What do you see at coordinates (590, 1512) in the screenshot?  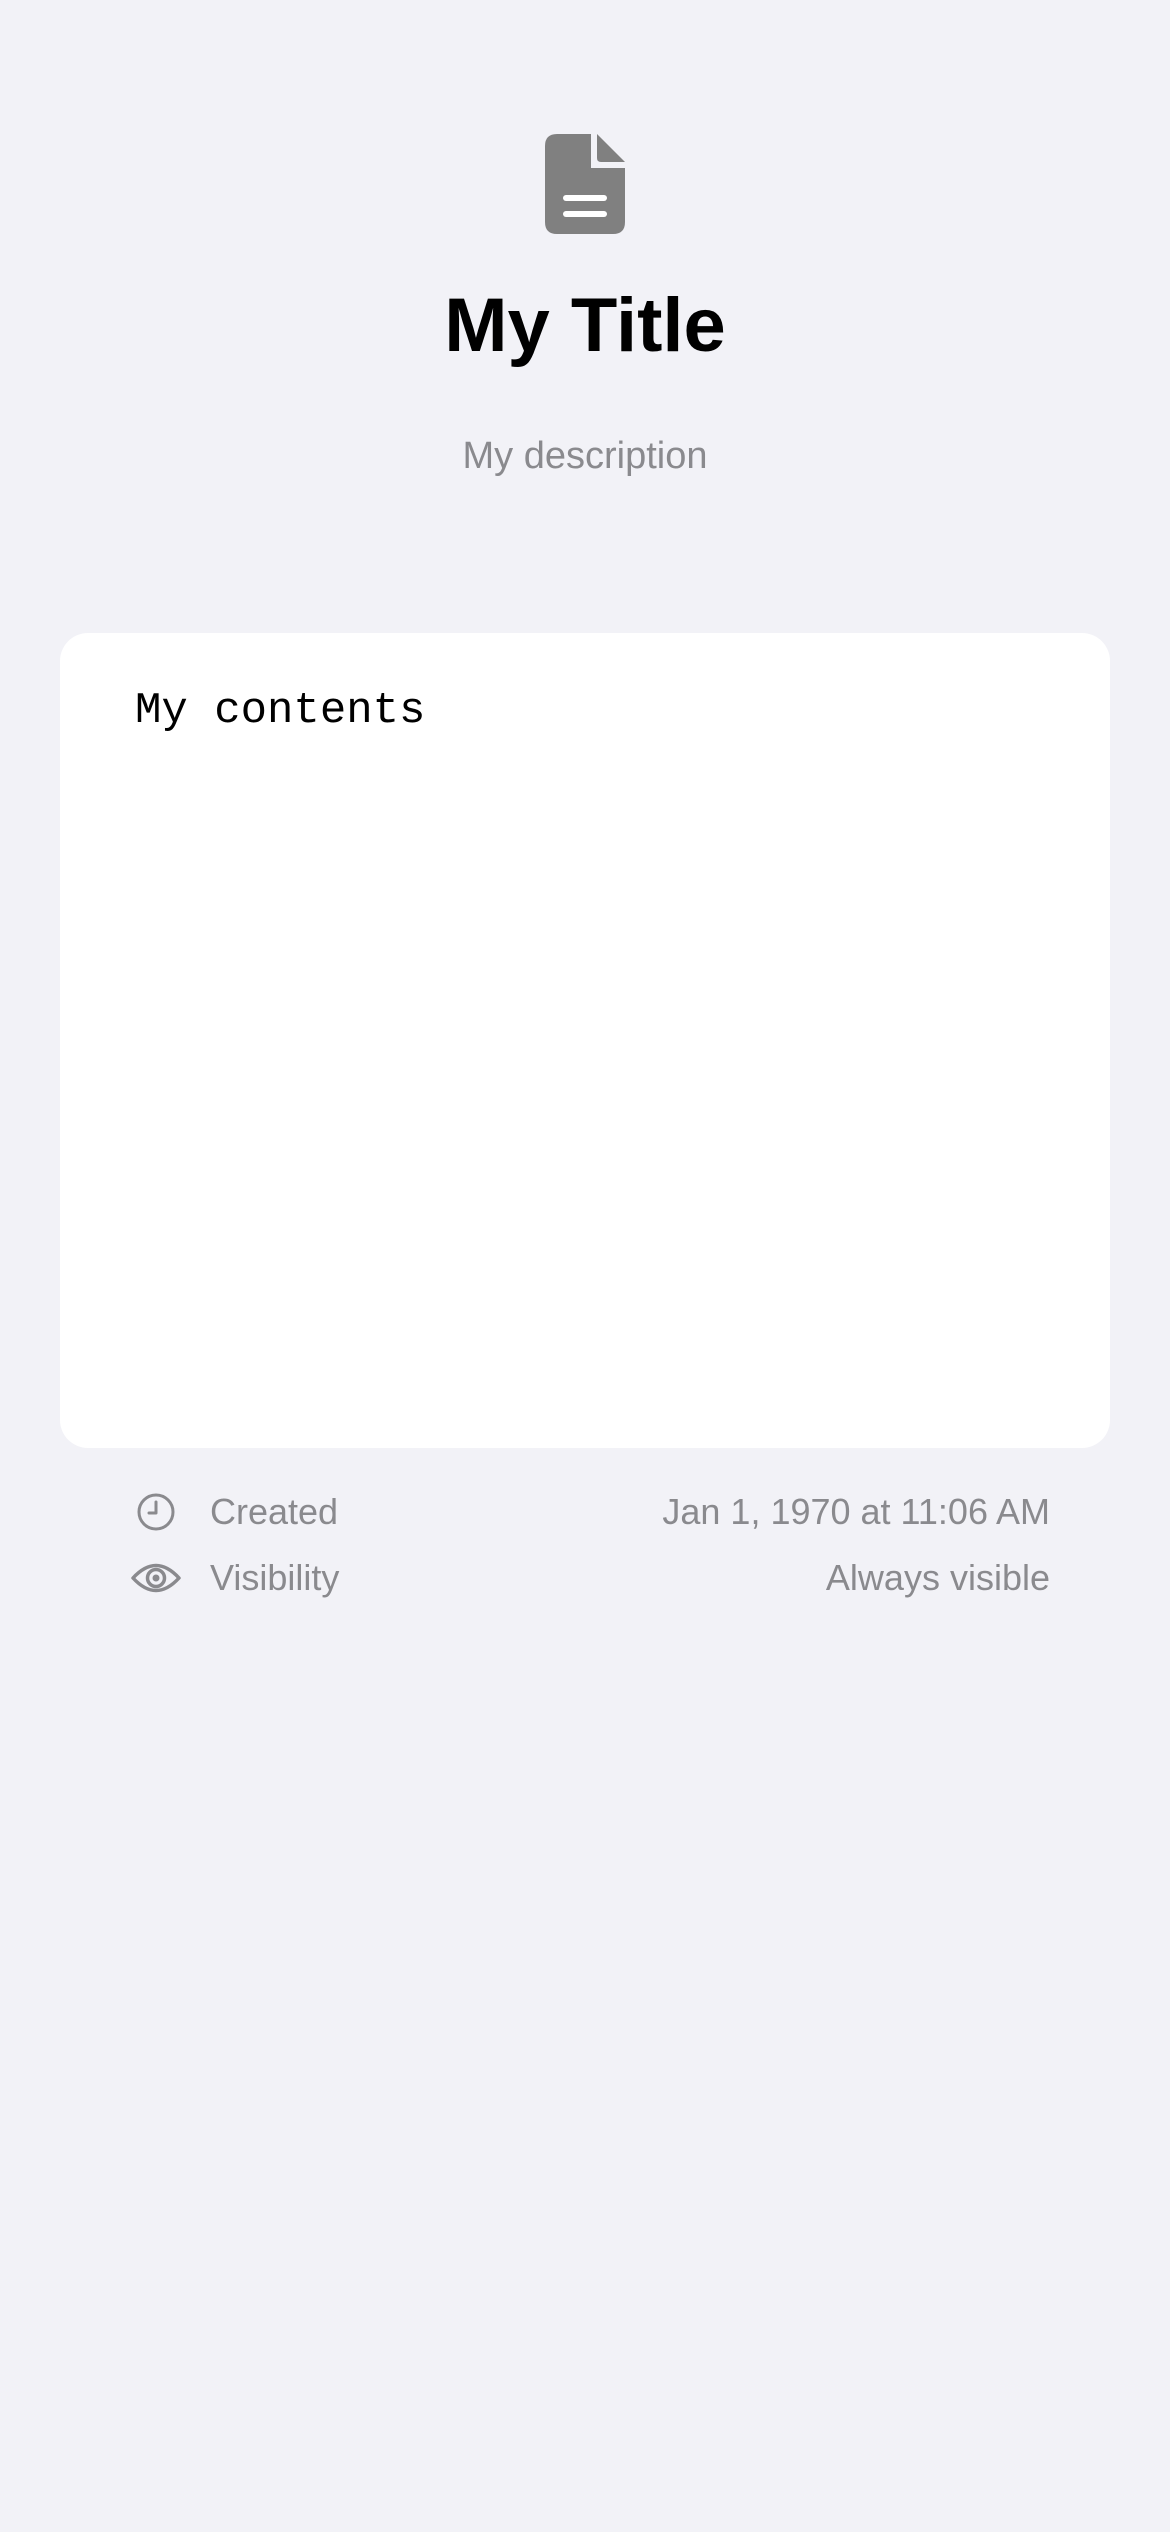 I see `created-row: Created Jan 1, 1970 at 11:06 AM` at bounding box center [590, 1512].